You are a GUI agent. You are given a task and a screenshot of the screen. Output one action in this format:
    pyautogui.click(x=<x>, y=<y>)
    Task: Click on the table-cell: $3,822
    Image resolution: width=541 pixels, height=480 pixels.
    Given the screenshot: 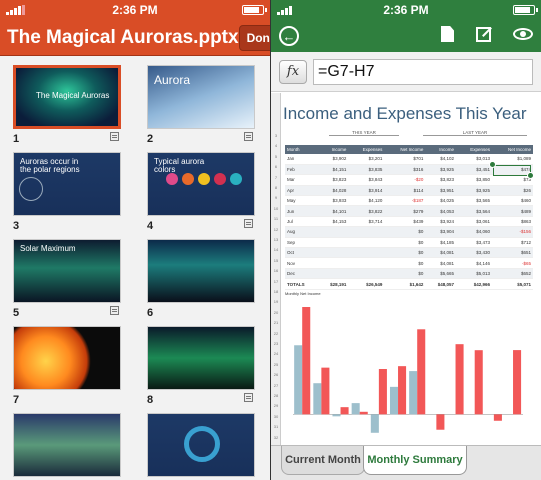 What is the action you would take?
    pyautogui.click(x=366, y=211)
    